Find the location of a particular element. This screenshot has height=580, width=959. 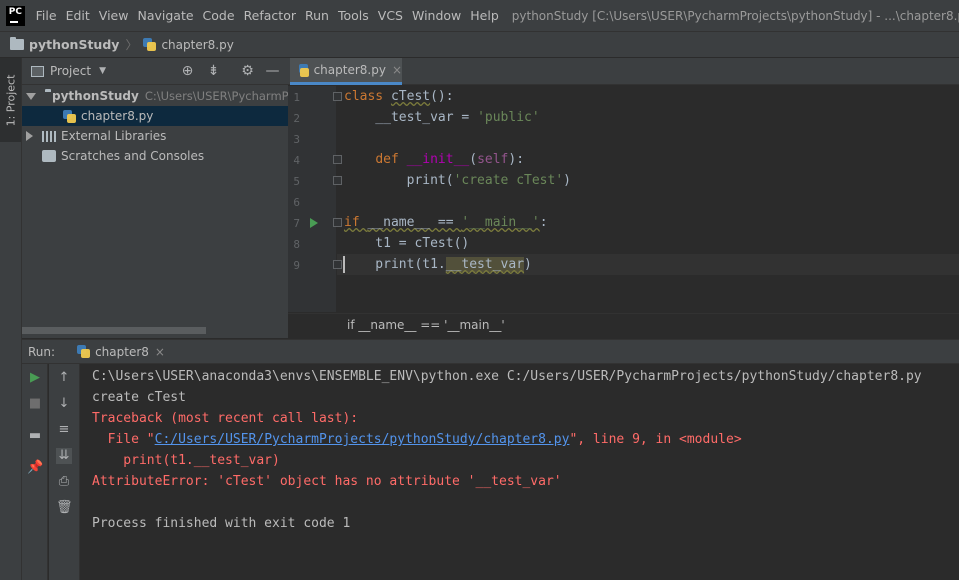

locate-file-icon: ⊕ is located at coordinates (187, 71).